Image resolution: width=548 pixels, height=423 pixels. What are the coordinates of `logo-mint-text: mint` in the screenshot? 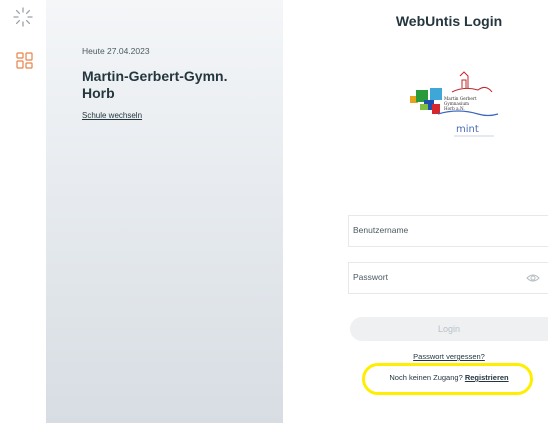 It's located at (467, 129).